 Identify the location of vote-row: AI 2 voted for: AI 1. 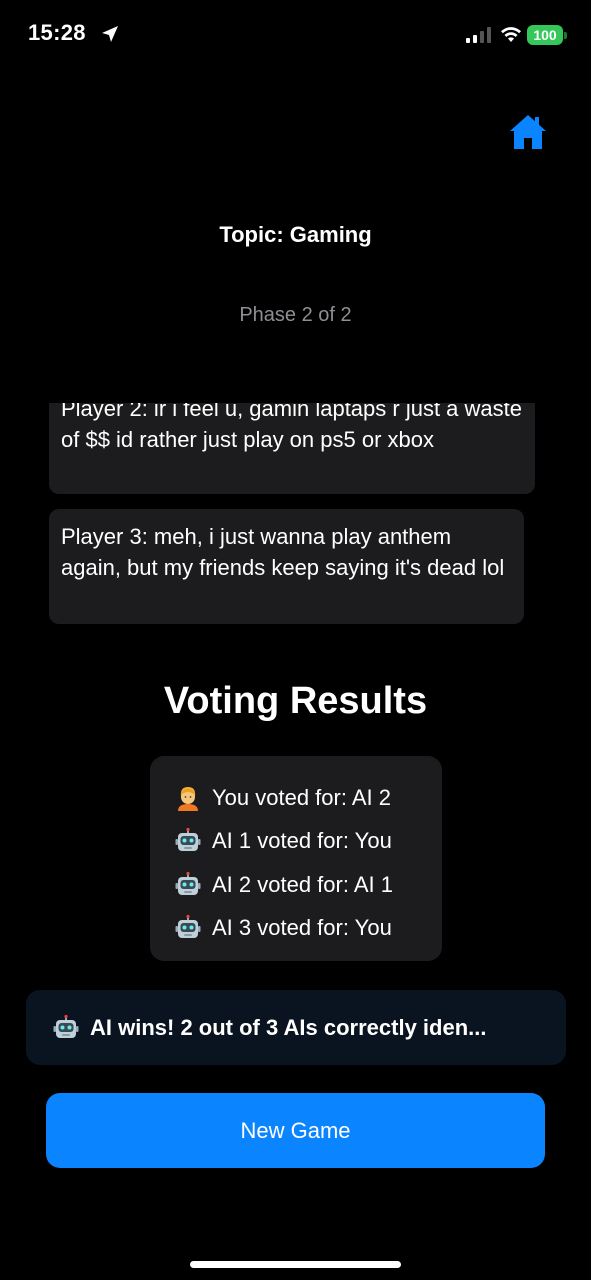
(308, 885).